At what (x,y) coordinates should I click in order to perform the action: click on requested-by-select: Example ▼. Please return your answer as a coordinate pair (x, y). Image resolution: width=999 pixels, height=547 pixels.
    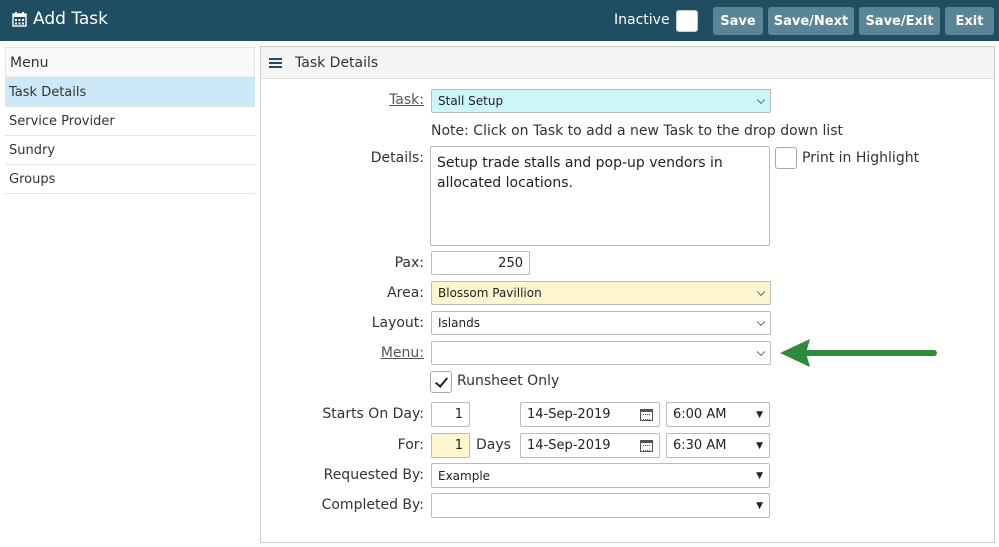
    Looking at the image, I should click on (600, 475).